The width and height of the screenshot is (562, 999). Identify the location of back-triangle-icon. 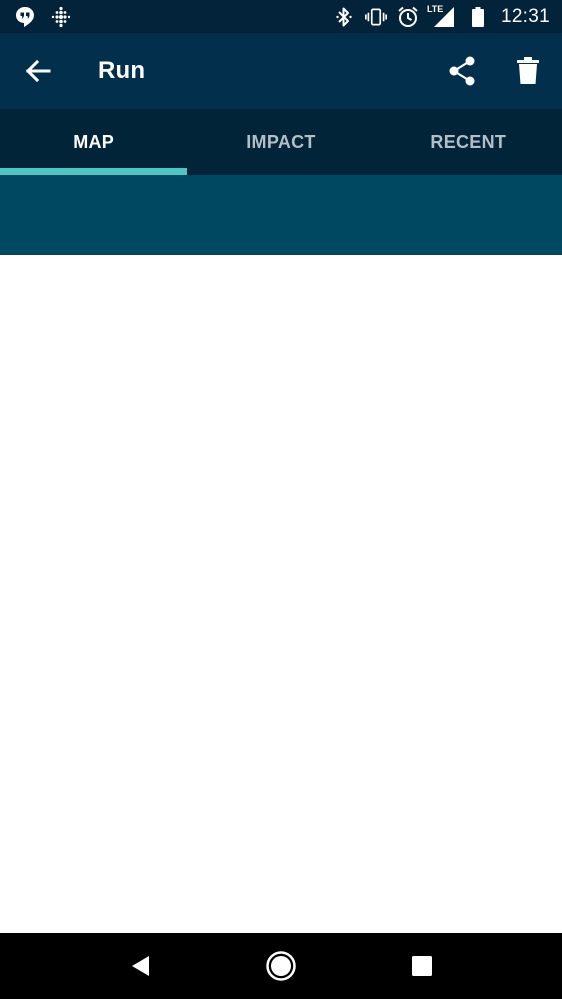
(141, 966).